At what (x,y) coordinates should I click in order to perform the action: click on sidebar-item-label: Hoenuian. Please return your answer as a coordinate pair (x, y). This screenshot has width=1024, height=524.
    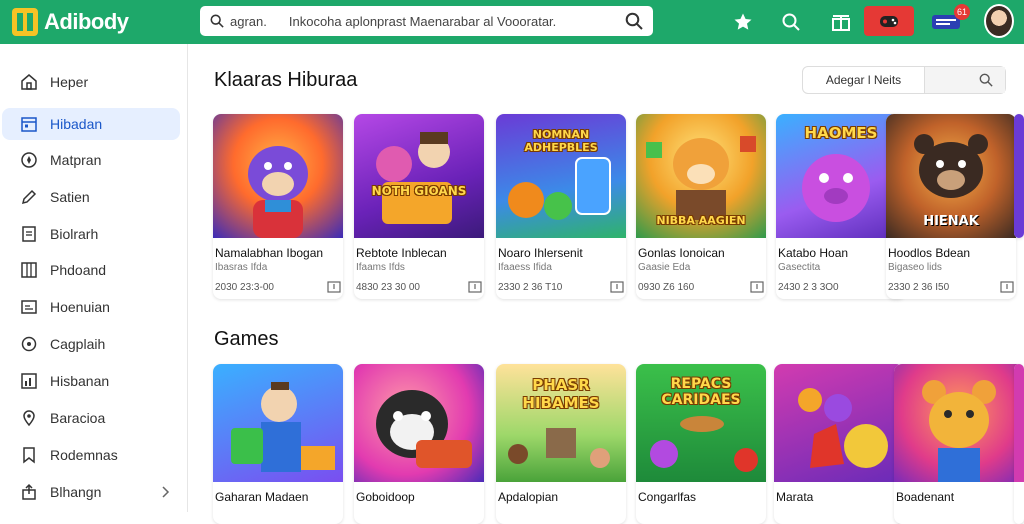
    Looking at the image, I should click on (80, 307).